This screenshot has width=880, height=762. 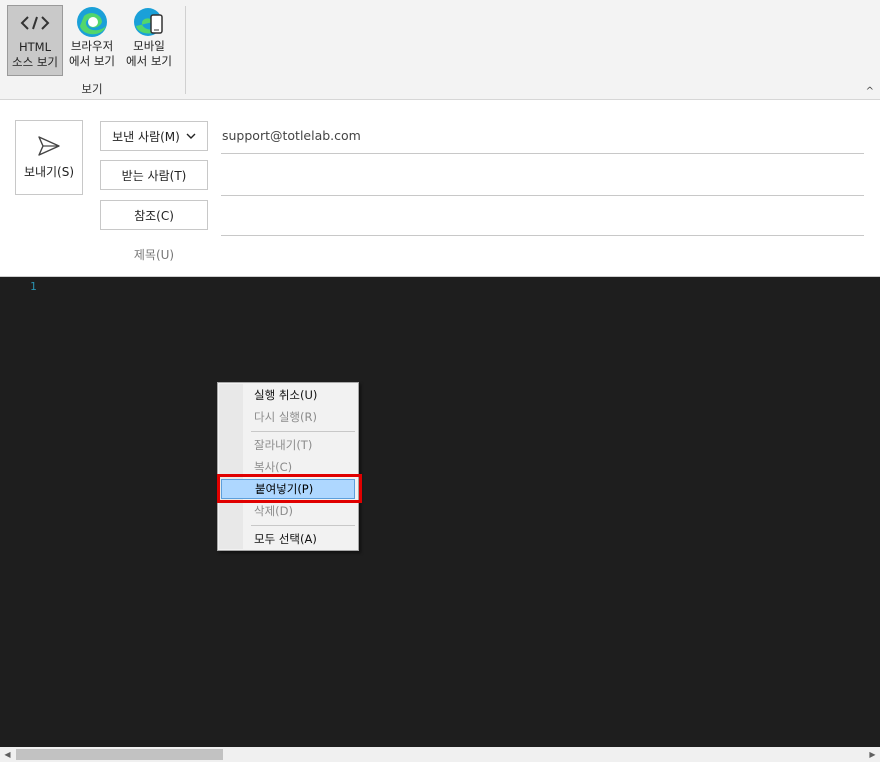 I want to click on edge-browser-icon, so click(x=92, y=22).